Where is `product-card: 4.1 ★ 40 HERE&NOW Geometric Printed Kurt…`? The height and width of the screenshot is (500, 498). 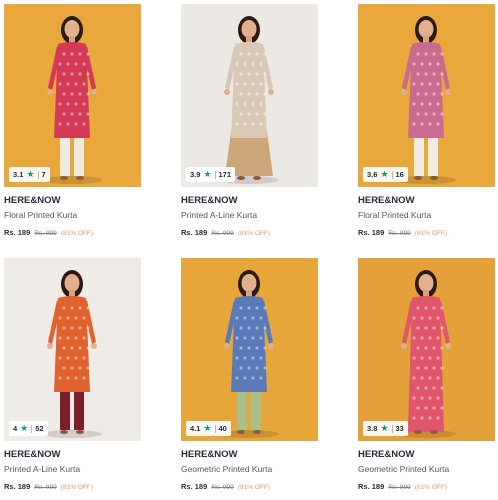
product-card: 4.1 ★ 40 HERE&NOW Geometric Printed Kurt… is located at coordinates (249, 374).